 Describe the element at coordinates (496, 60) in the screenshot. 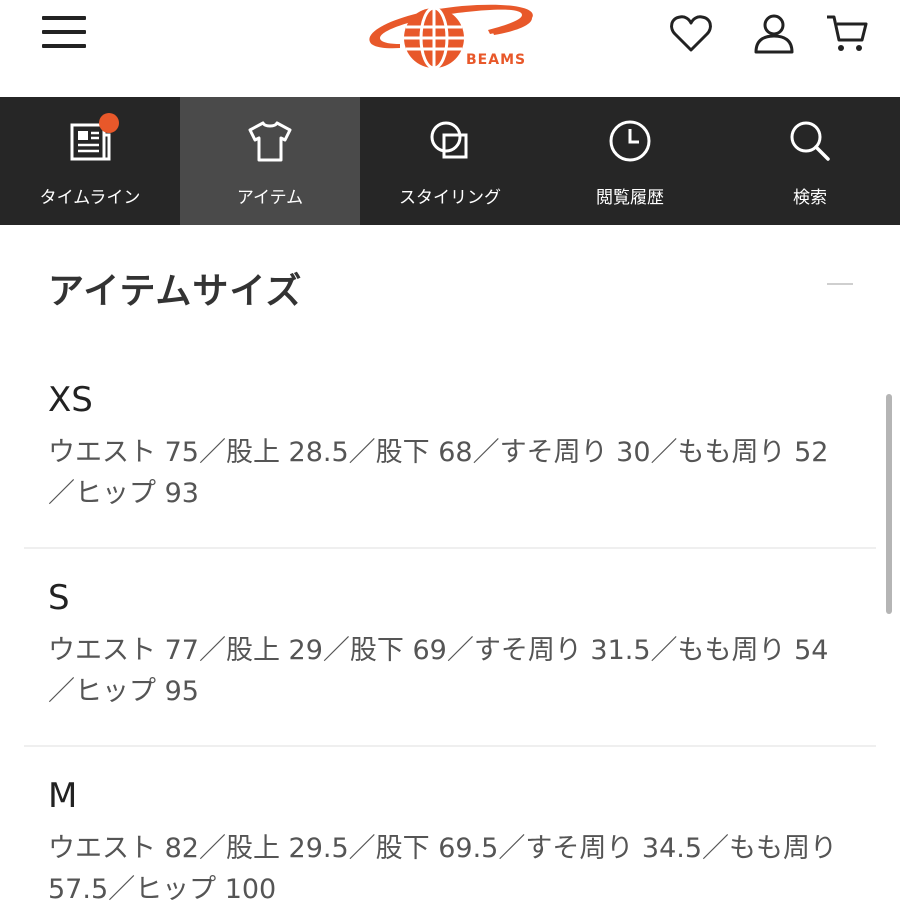

I see `logo-text: BEAMS` at that location.